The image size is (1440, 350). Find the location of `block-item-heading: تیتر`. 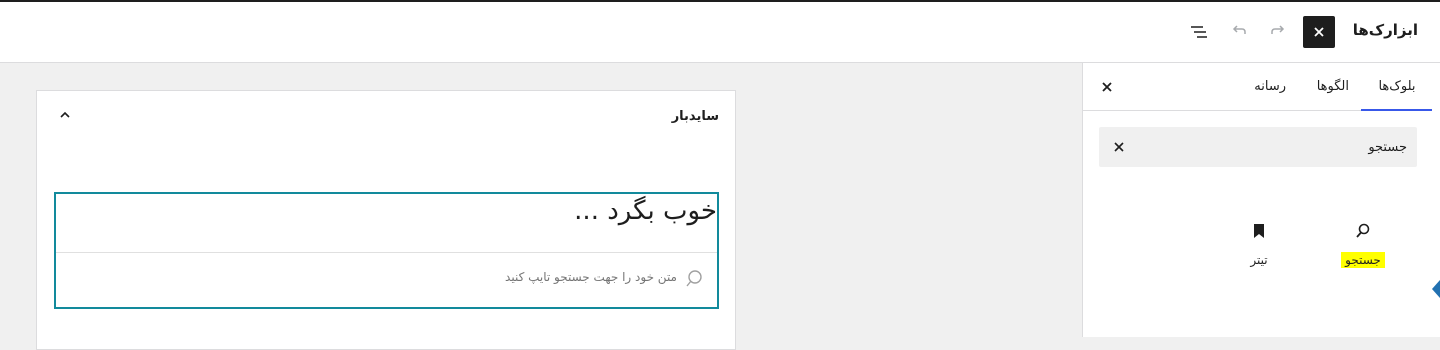

block-item-heading: تیتر is located at coordinates (1259, 248).